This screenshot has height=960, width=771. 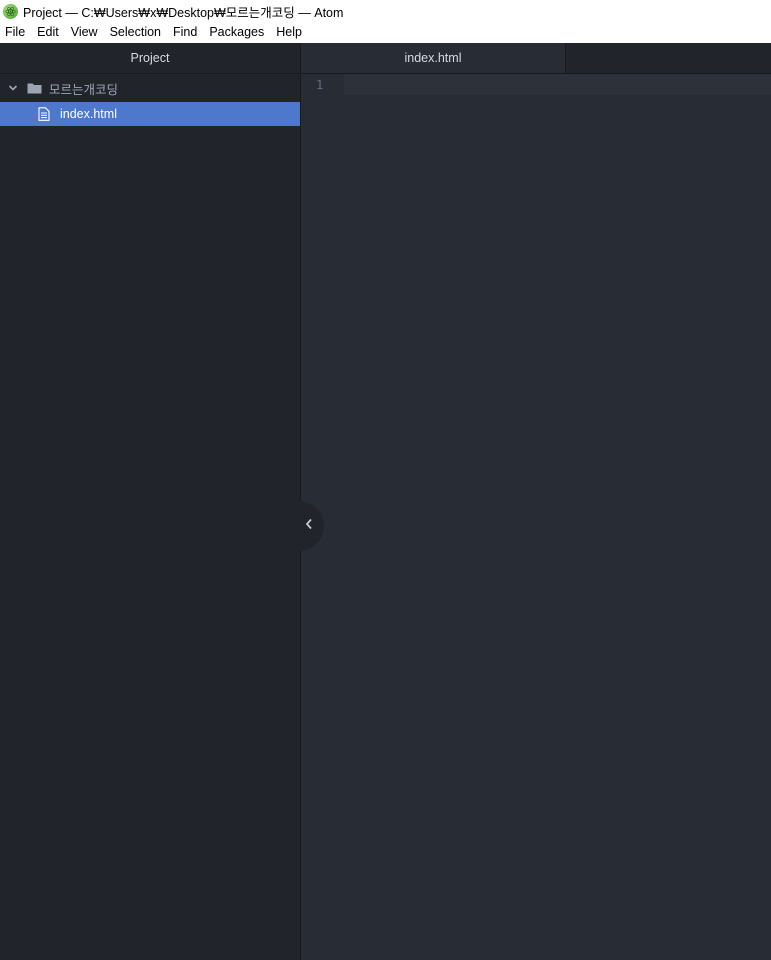 What do you see at coordinates (15, 32) in the screenshot?
I see `menu-file: File` at bounding box center [15, 32].